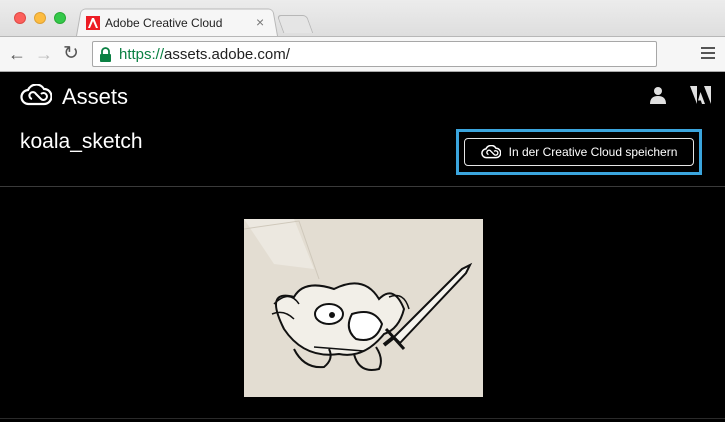 The height and width of the screenshot is (422, 725). What do you see at coordinates (260, 22) in the screenshot?
I see `tab-close-icon: ×` at bounding box center [260, 22].